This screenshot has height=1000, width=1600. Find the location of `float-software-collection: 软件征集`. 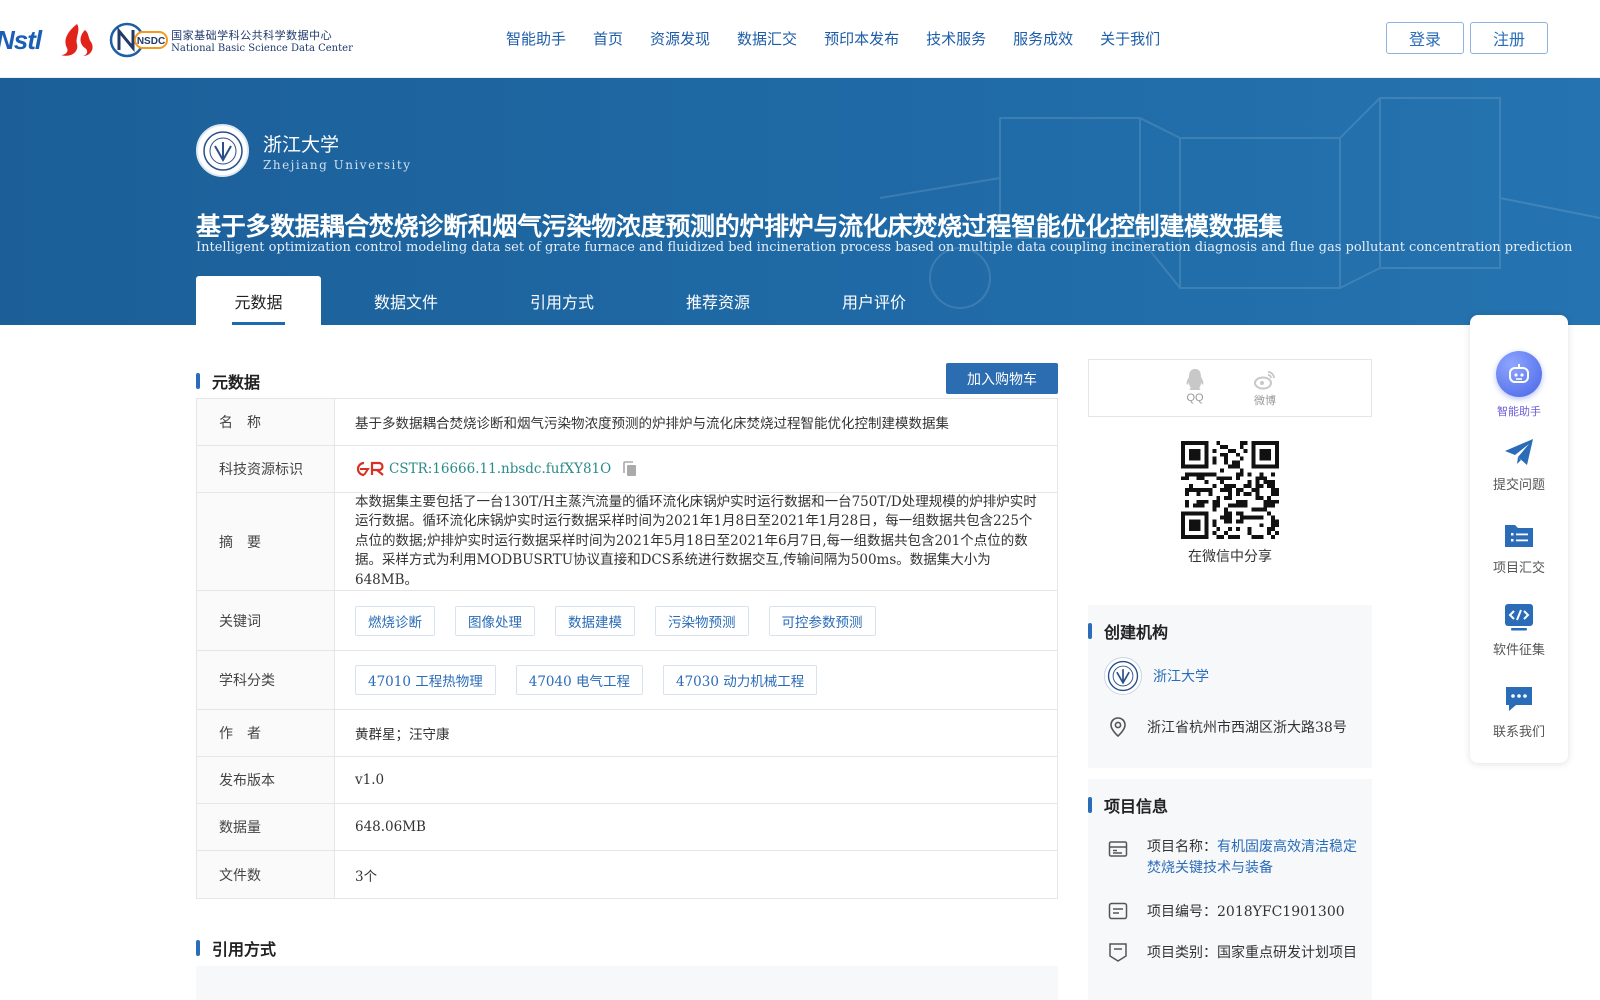

float-software-collection: 软件征集 is located at coordinates (1519, 629).